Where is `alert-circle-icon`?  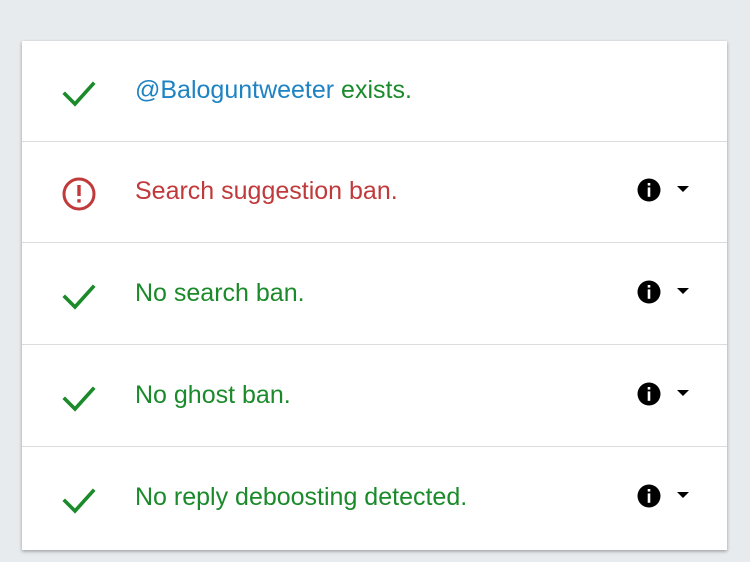 alert-circle-icon is located at coordinates (79, 194).